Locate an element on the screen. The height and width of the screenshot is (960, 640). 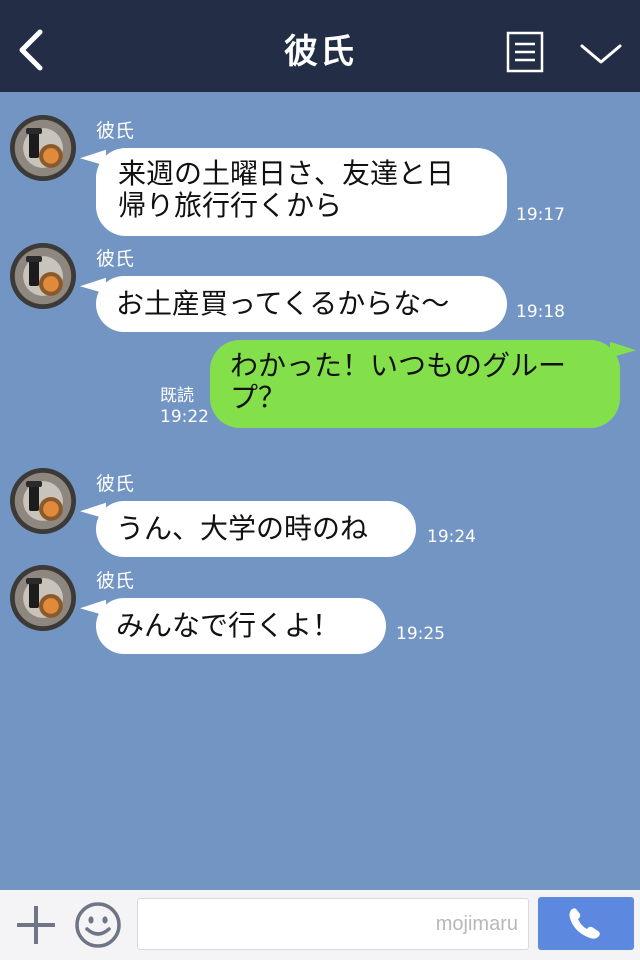
chevron-down-icon is located at coordinates (601, 54).